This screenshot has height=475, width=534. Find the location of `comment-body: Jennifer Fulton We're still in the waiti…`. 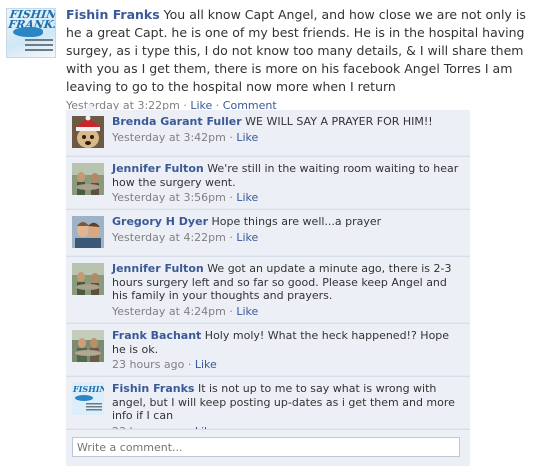

comment-body: Jennifer Fulton We're still in the waiti… is located at coordinates (287, 183).